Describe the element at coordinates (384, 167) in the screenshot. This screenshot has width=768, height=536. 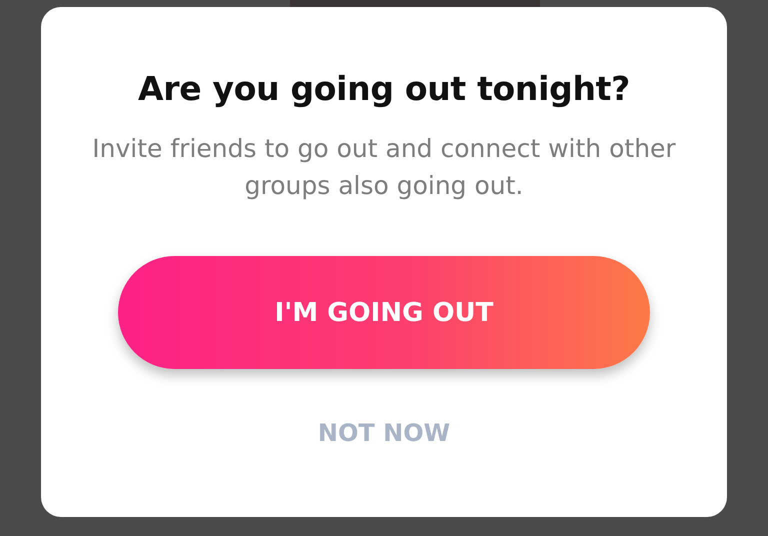
I see `dialog-message: Invite friends to go out and connect with other groups also going out.` at that location.